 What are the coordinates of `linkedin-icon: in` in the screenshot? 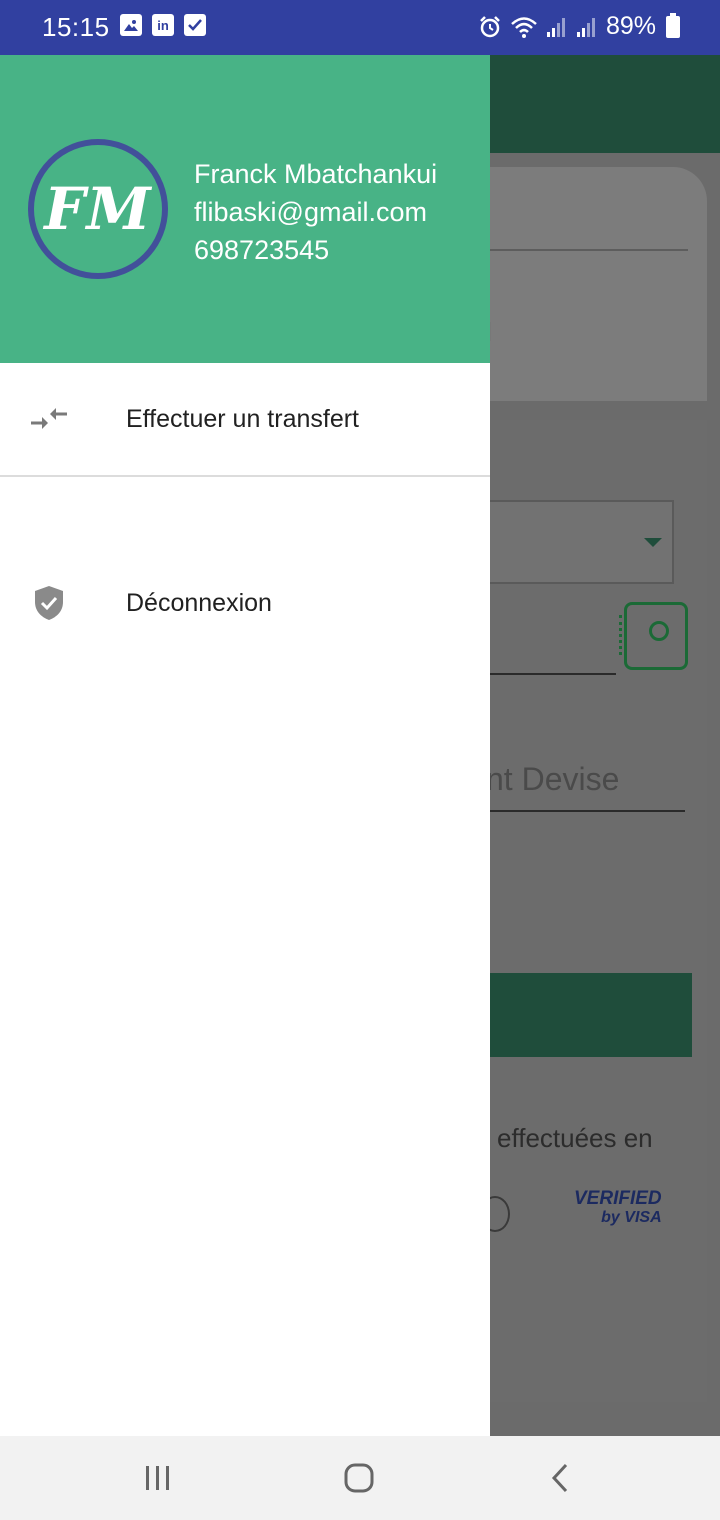 It's located at (163, 25).